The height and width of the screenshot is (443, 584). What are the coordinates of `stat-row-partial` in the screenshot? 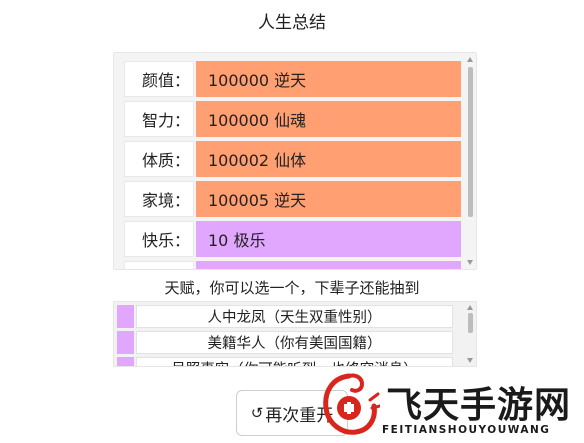 It's located at (292, 265).